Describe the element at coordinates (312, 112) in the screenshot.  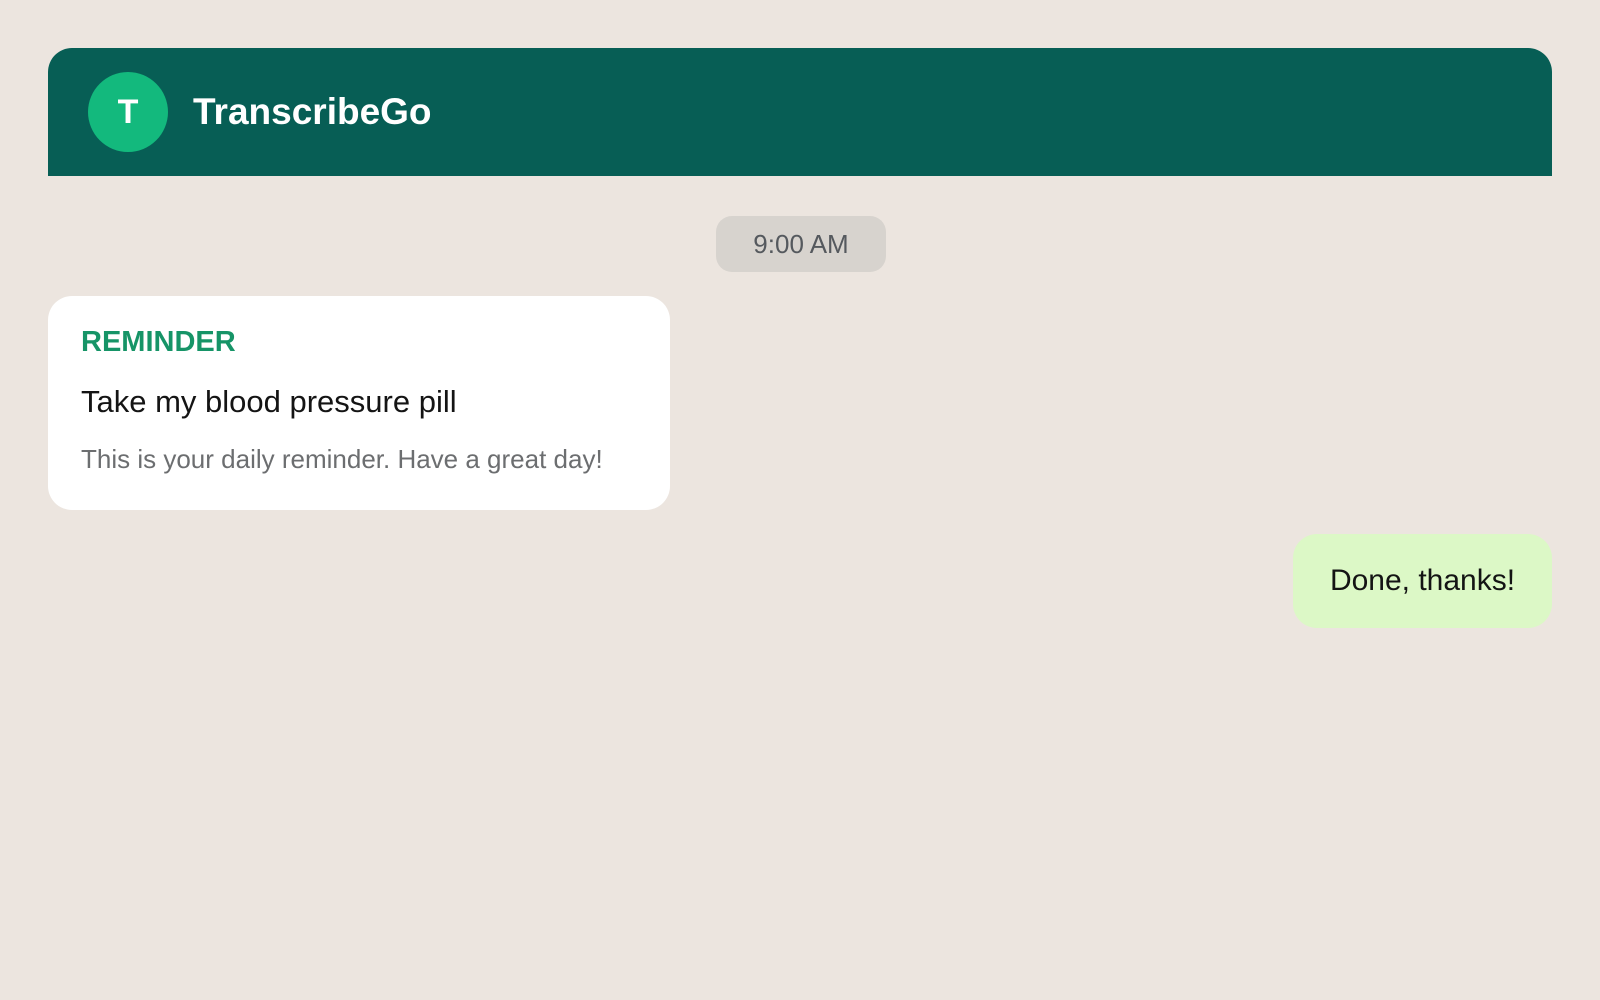
I see `contact-name: TranscribeGo` at that location.